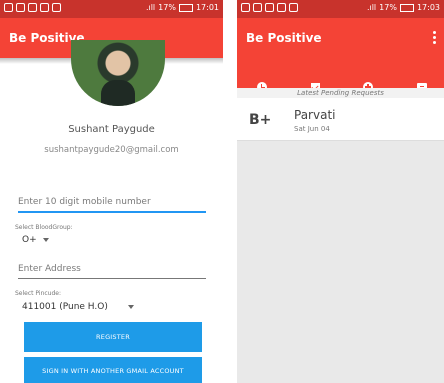  I want to click on app-title: Be Positive, so click(284, 38).